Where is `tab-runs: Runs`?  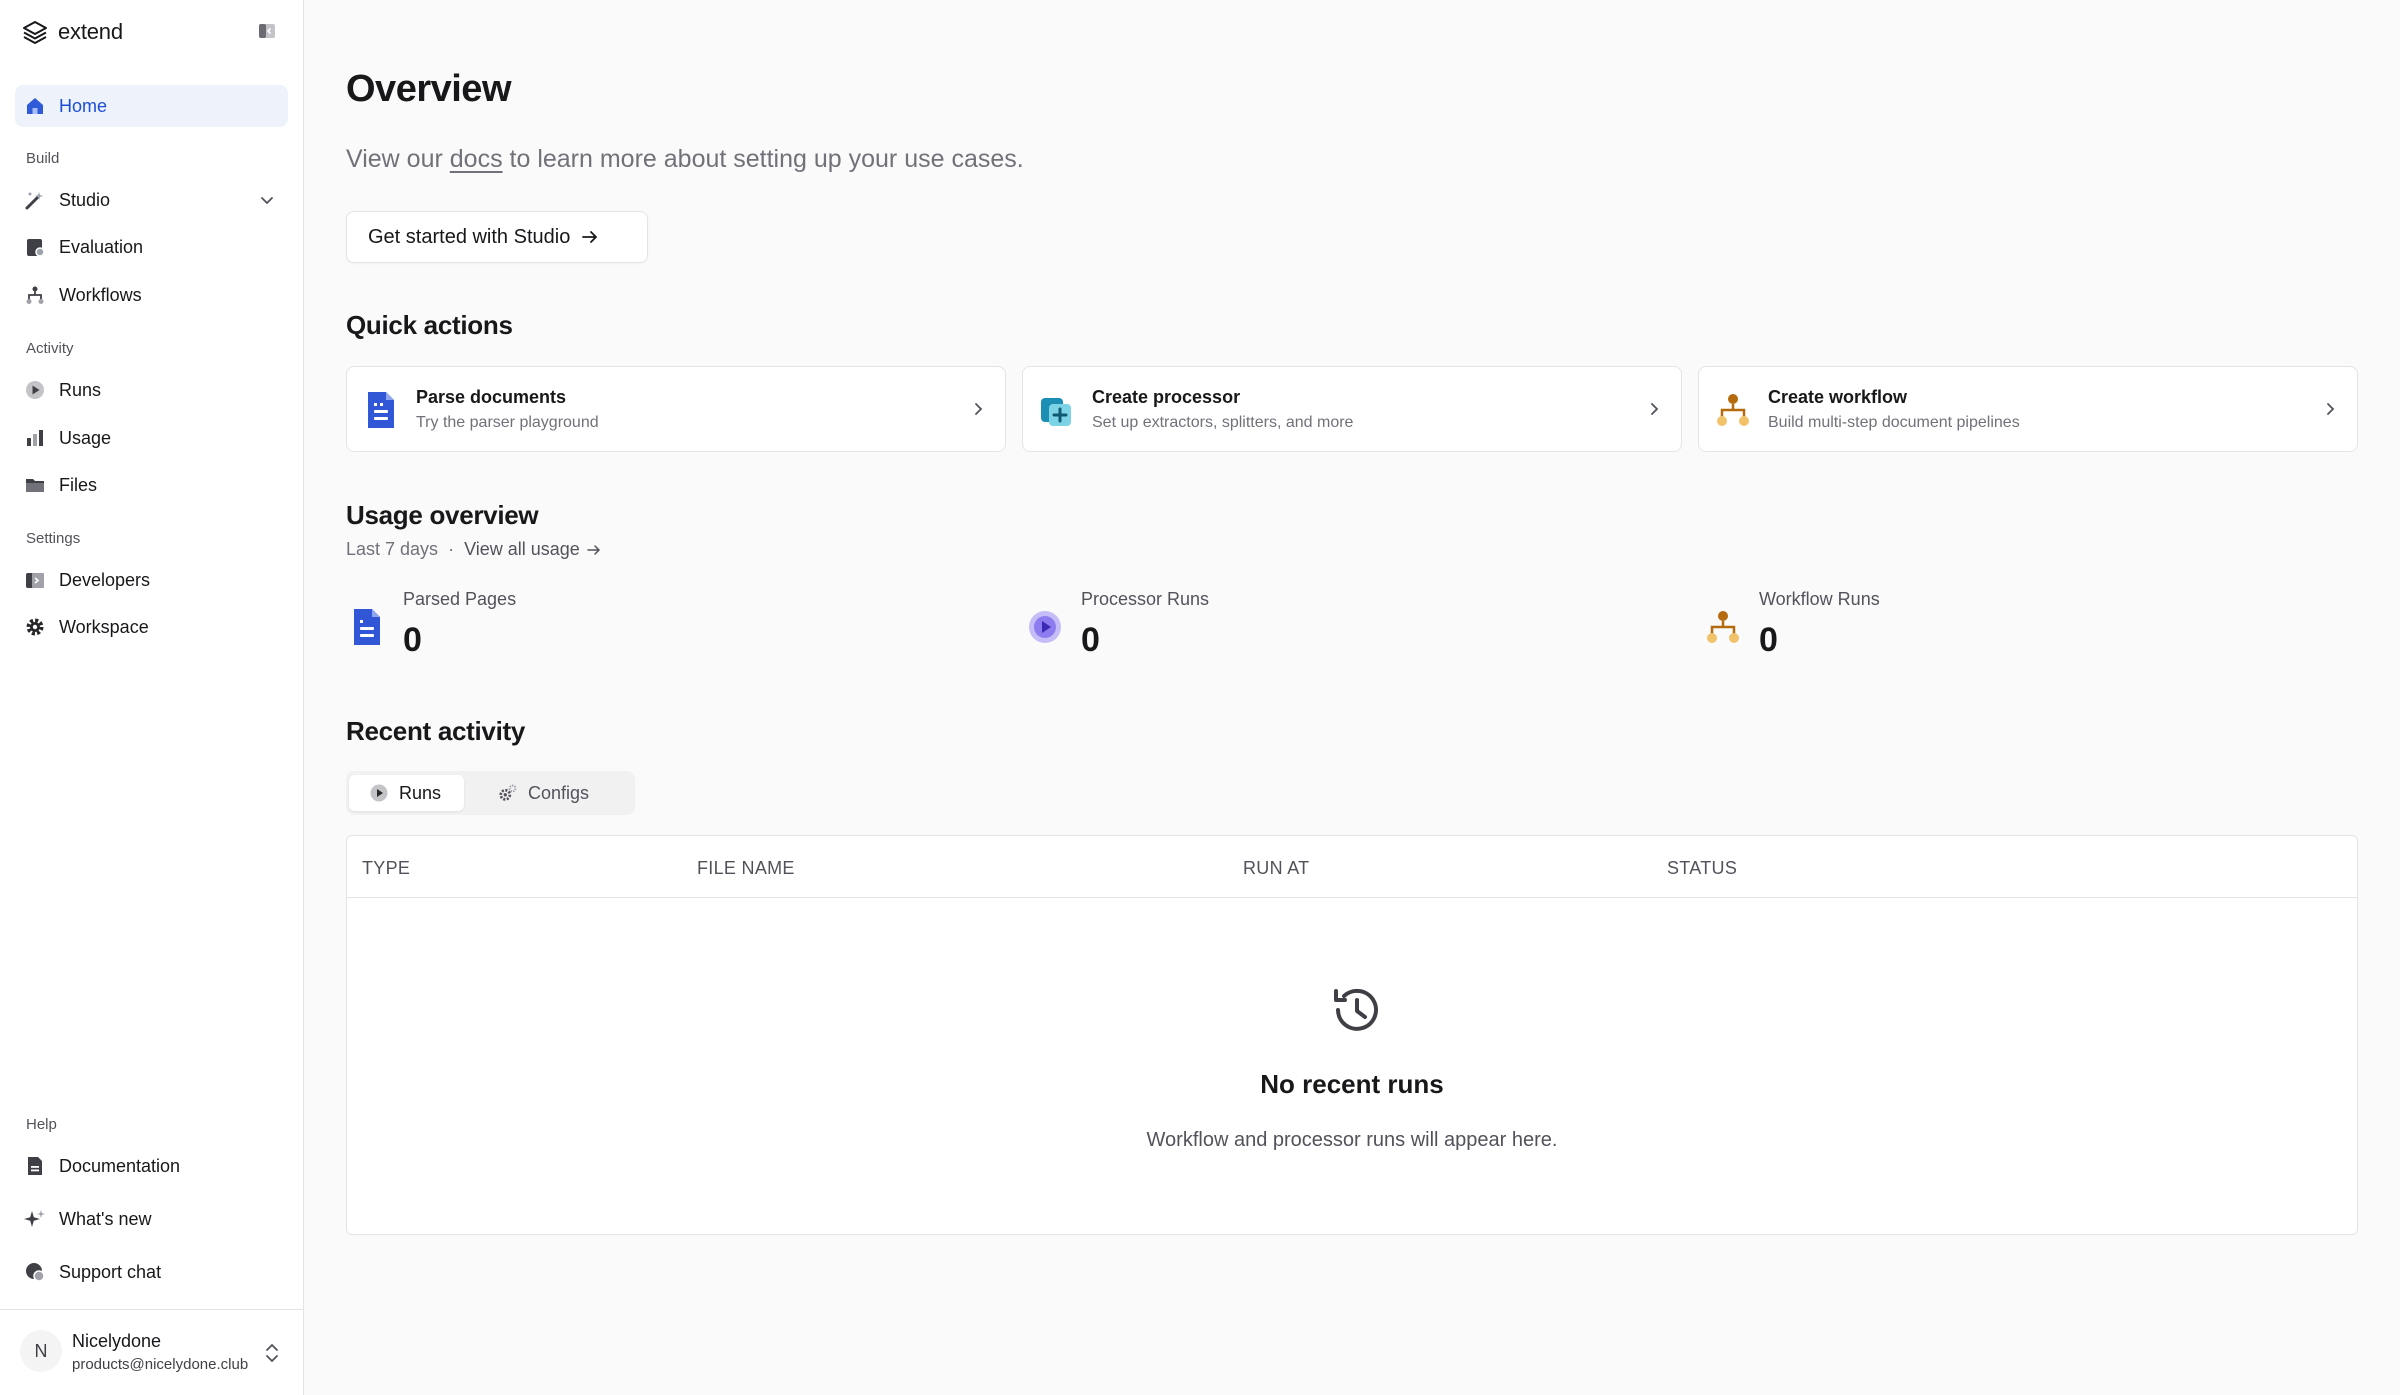
tab-runs: Runs is located at coordinates (406, 793).